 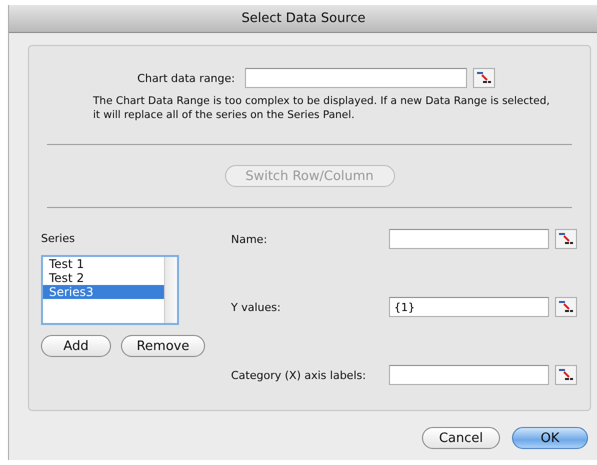 I want to click on series-item: Test 2, so click(x=103, y=278).